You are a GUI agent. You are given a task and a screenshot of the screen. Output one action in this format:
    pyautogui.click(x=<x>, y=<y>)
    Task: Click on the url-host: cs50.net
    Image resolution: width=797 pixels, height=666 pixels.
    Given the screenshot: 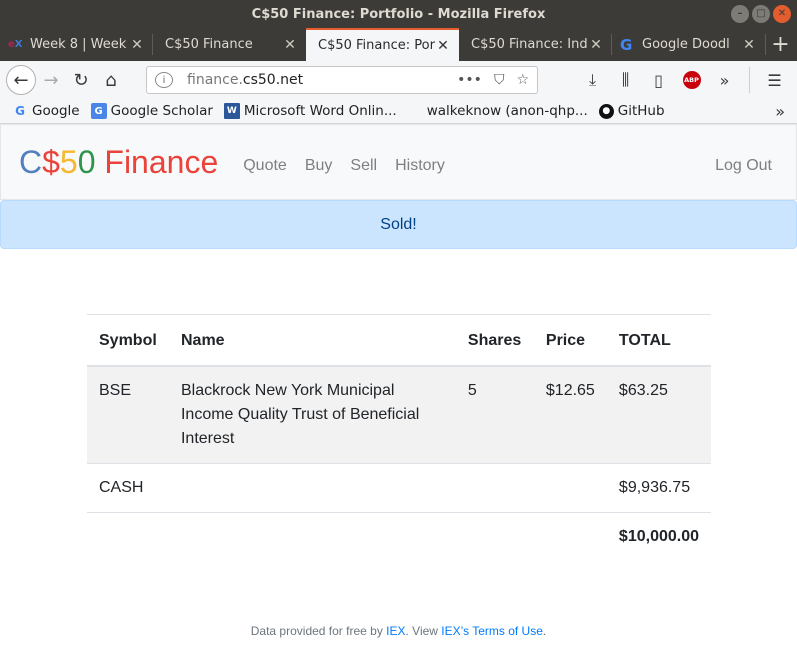 What is the action you would take?
    pyautogui.click(x=273, y=80)
    